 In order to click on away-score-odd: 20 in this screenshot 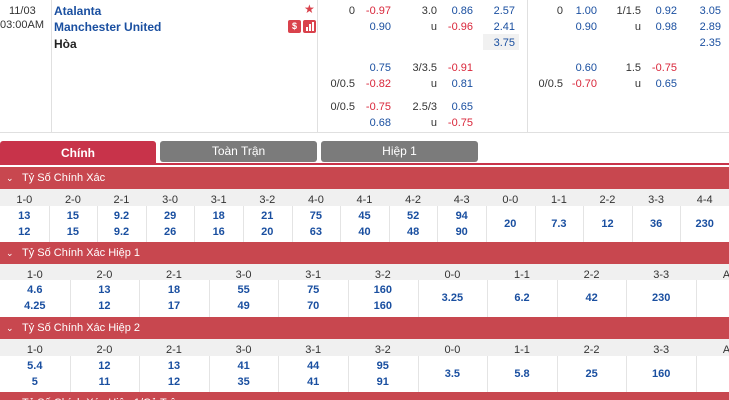, I will do `click(267, 232)`.